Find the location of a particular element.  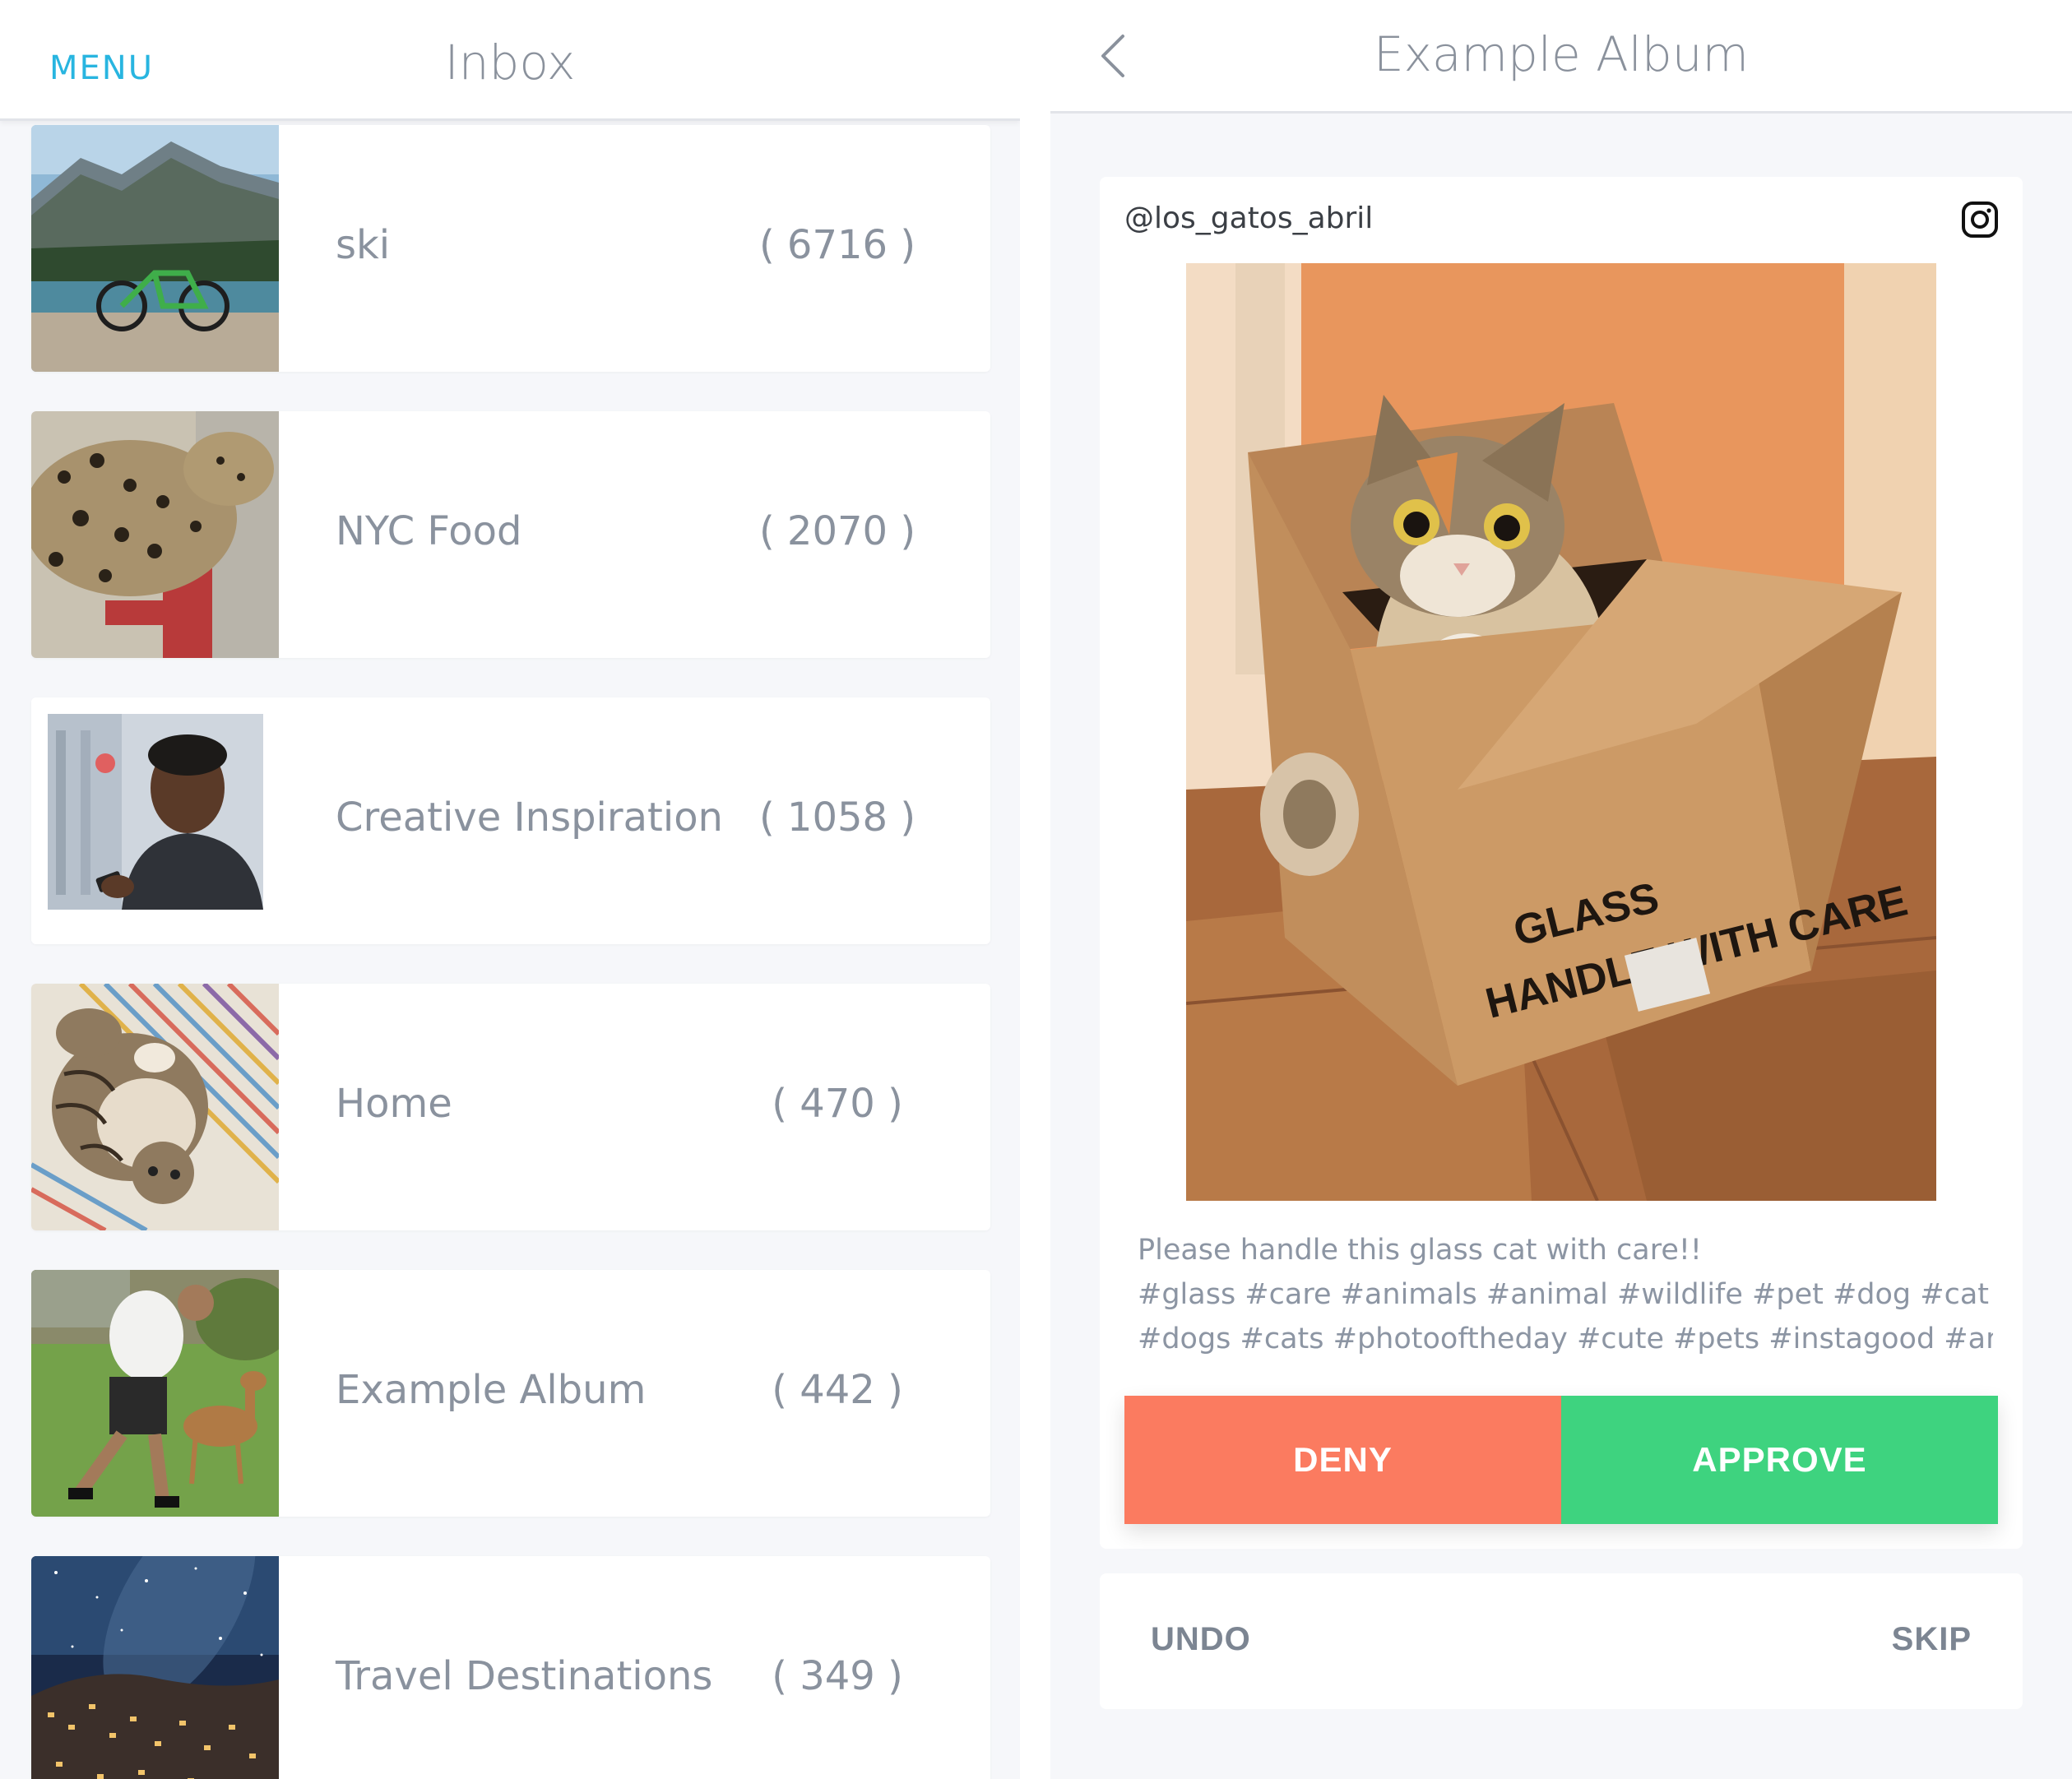

page-title: Inbox is located at coordinates (510, 62).